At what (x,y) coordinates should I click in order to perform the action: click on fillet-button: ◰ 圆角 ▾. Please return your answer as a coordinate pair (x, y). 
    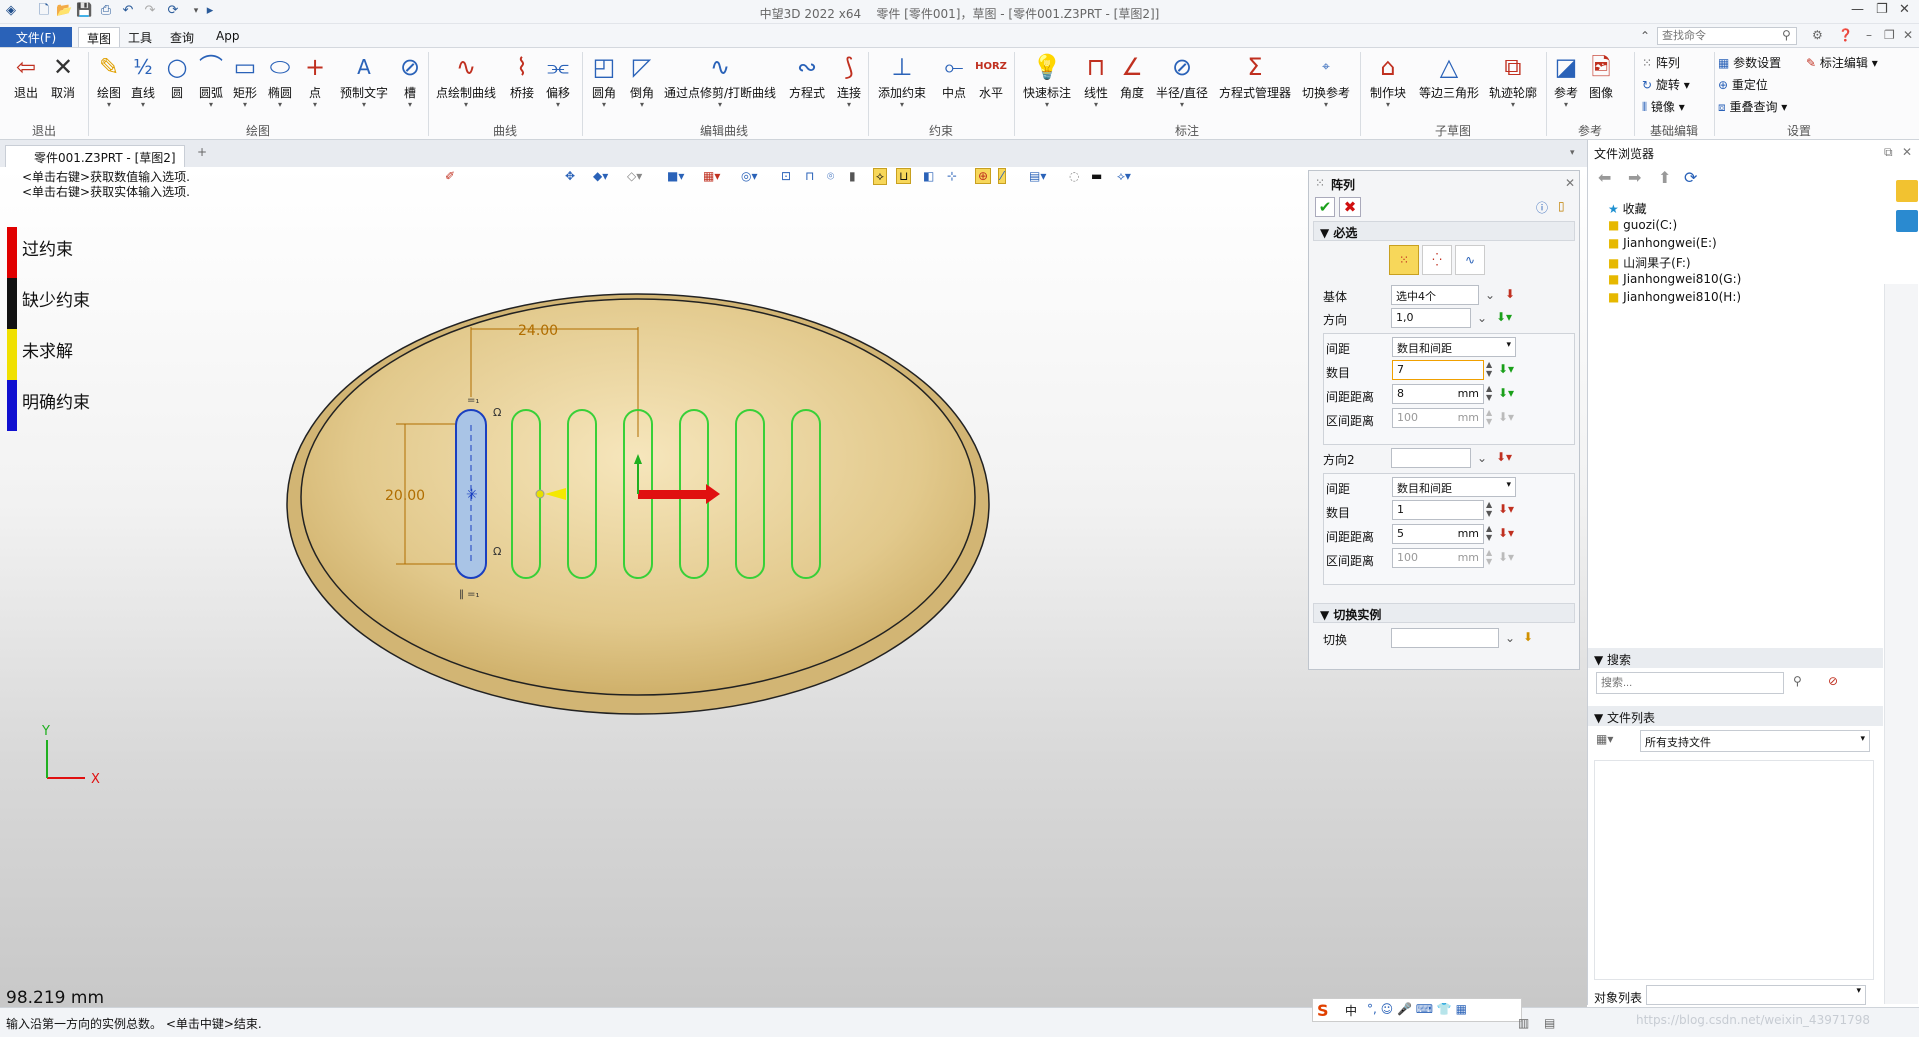
    Looking at the image, I should click on (604, 80).